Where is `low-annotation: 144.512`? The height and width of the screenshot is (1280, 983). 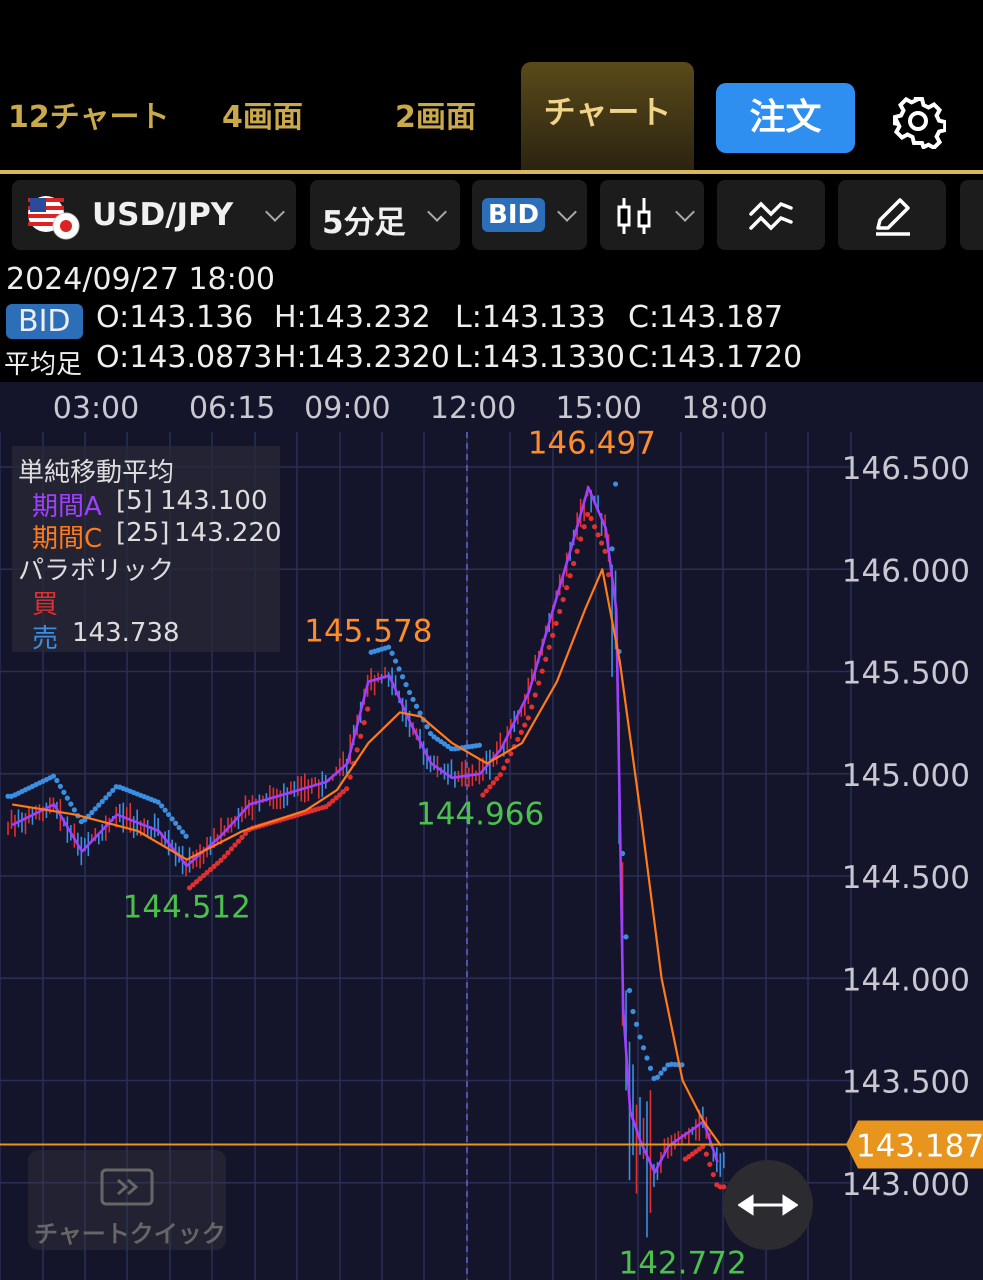 low-annotation: 144.512 is located at coordinates (187, 908).